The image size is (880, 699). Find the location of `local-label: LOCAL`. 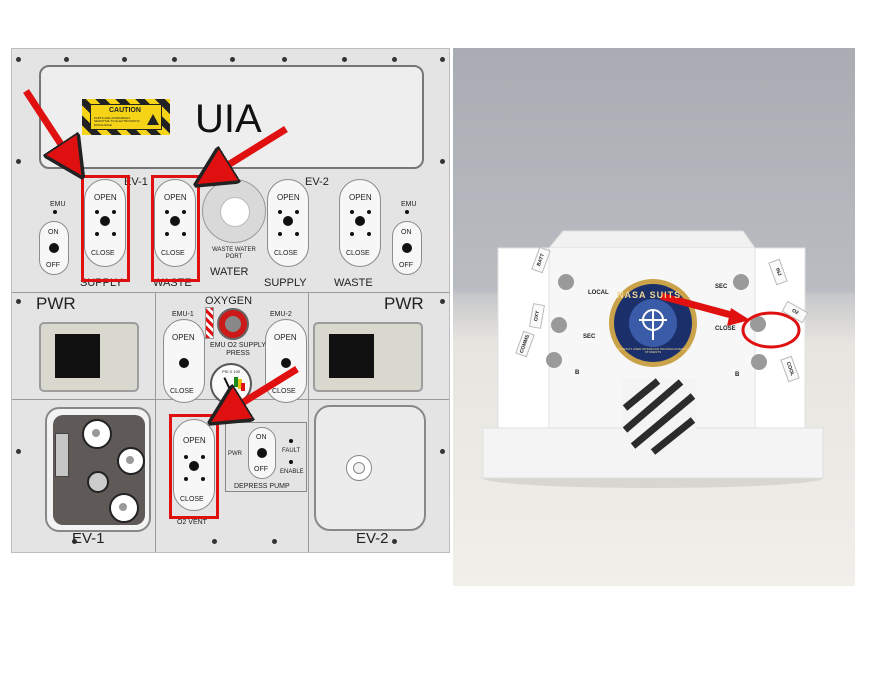

local-label: LOCAL is located at coordinates (598, 293).